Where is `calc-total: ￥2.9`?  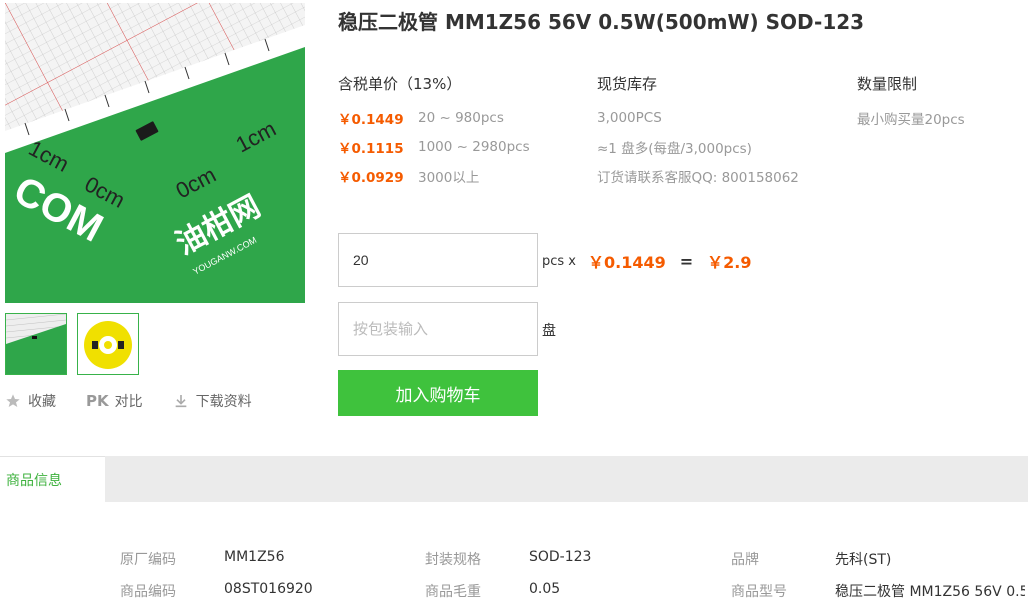
calc-total: ￥2.9 is located at coordinates (729, 262).